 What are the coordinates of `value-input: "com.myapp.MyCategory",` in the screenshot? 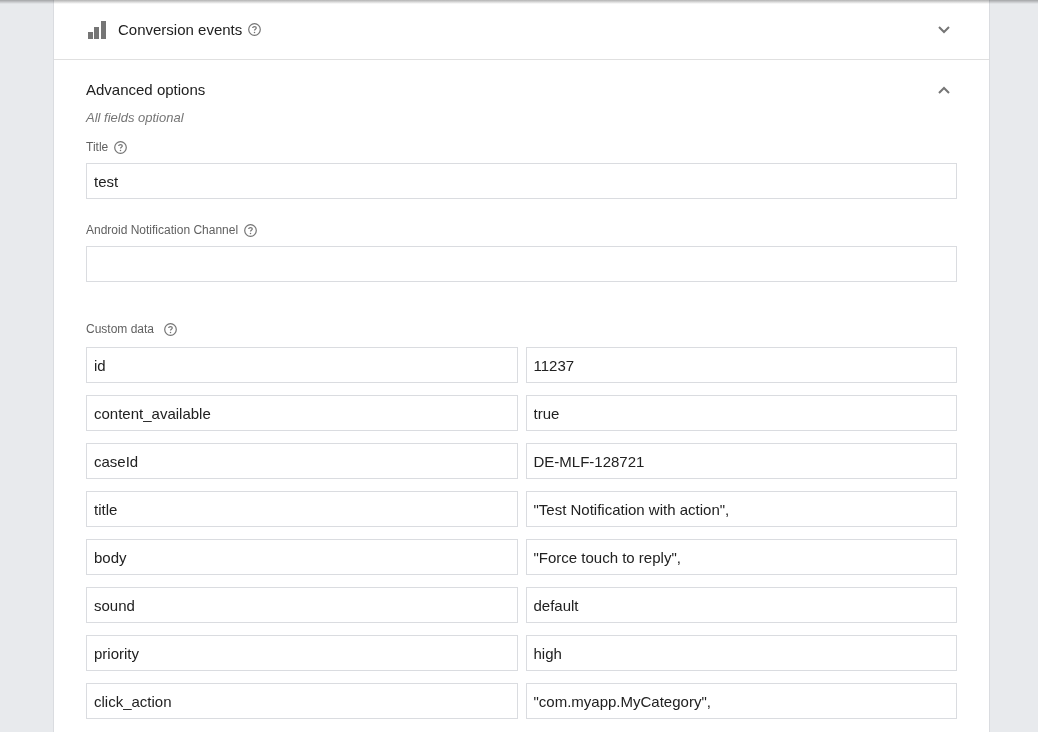 It's located at (741, 701).